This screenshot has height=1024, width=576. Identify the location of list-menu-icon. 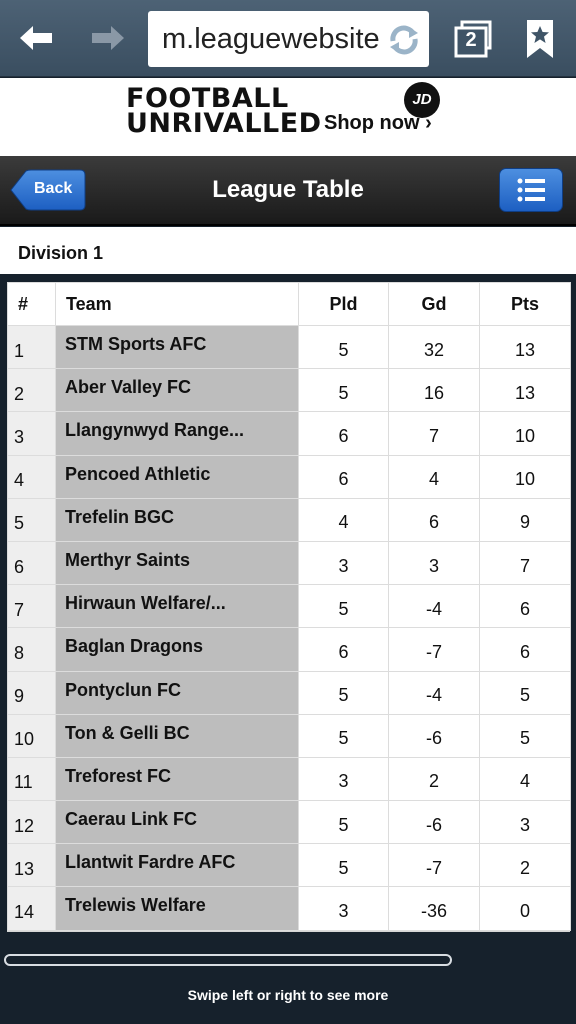
(531, 190).